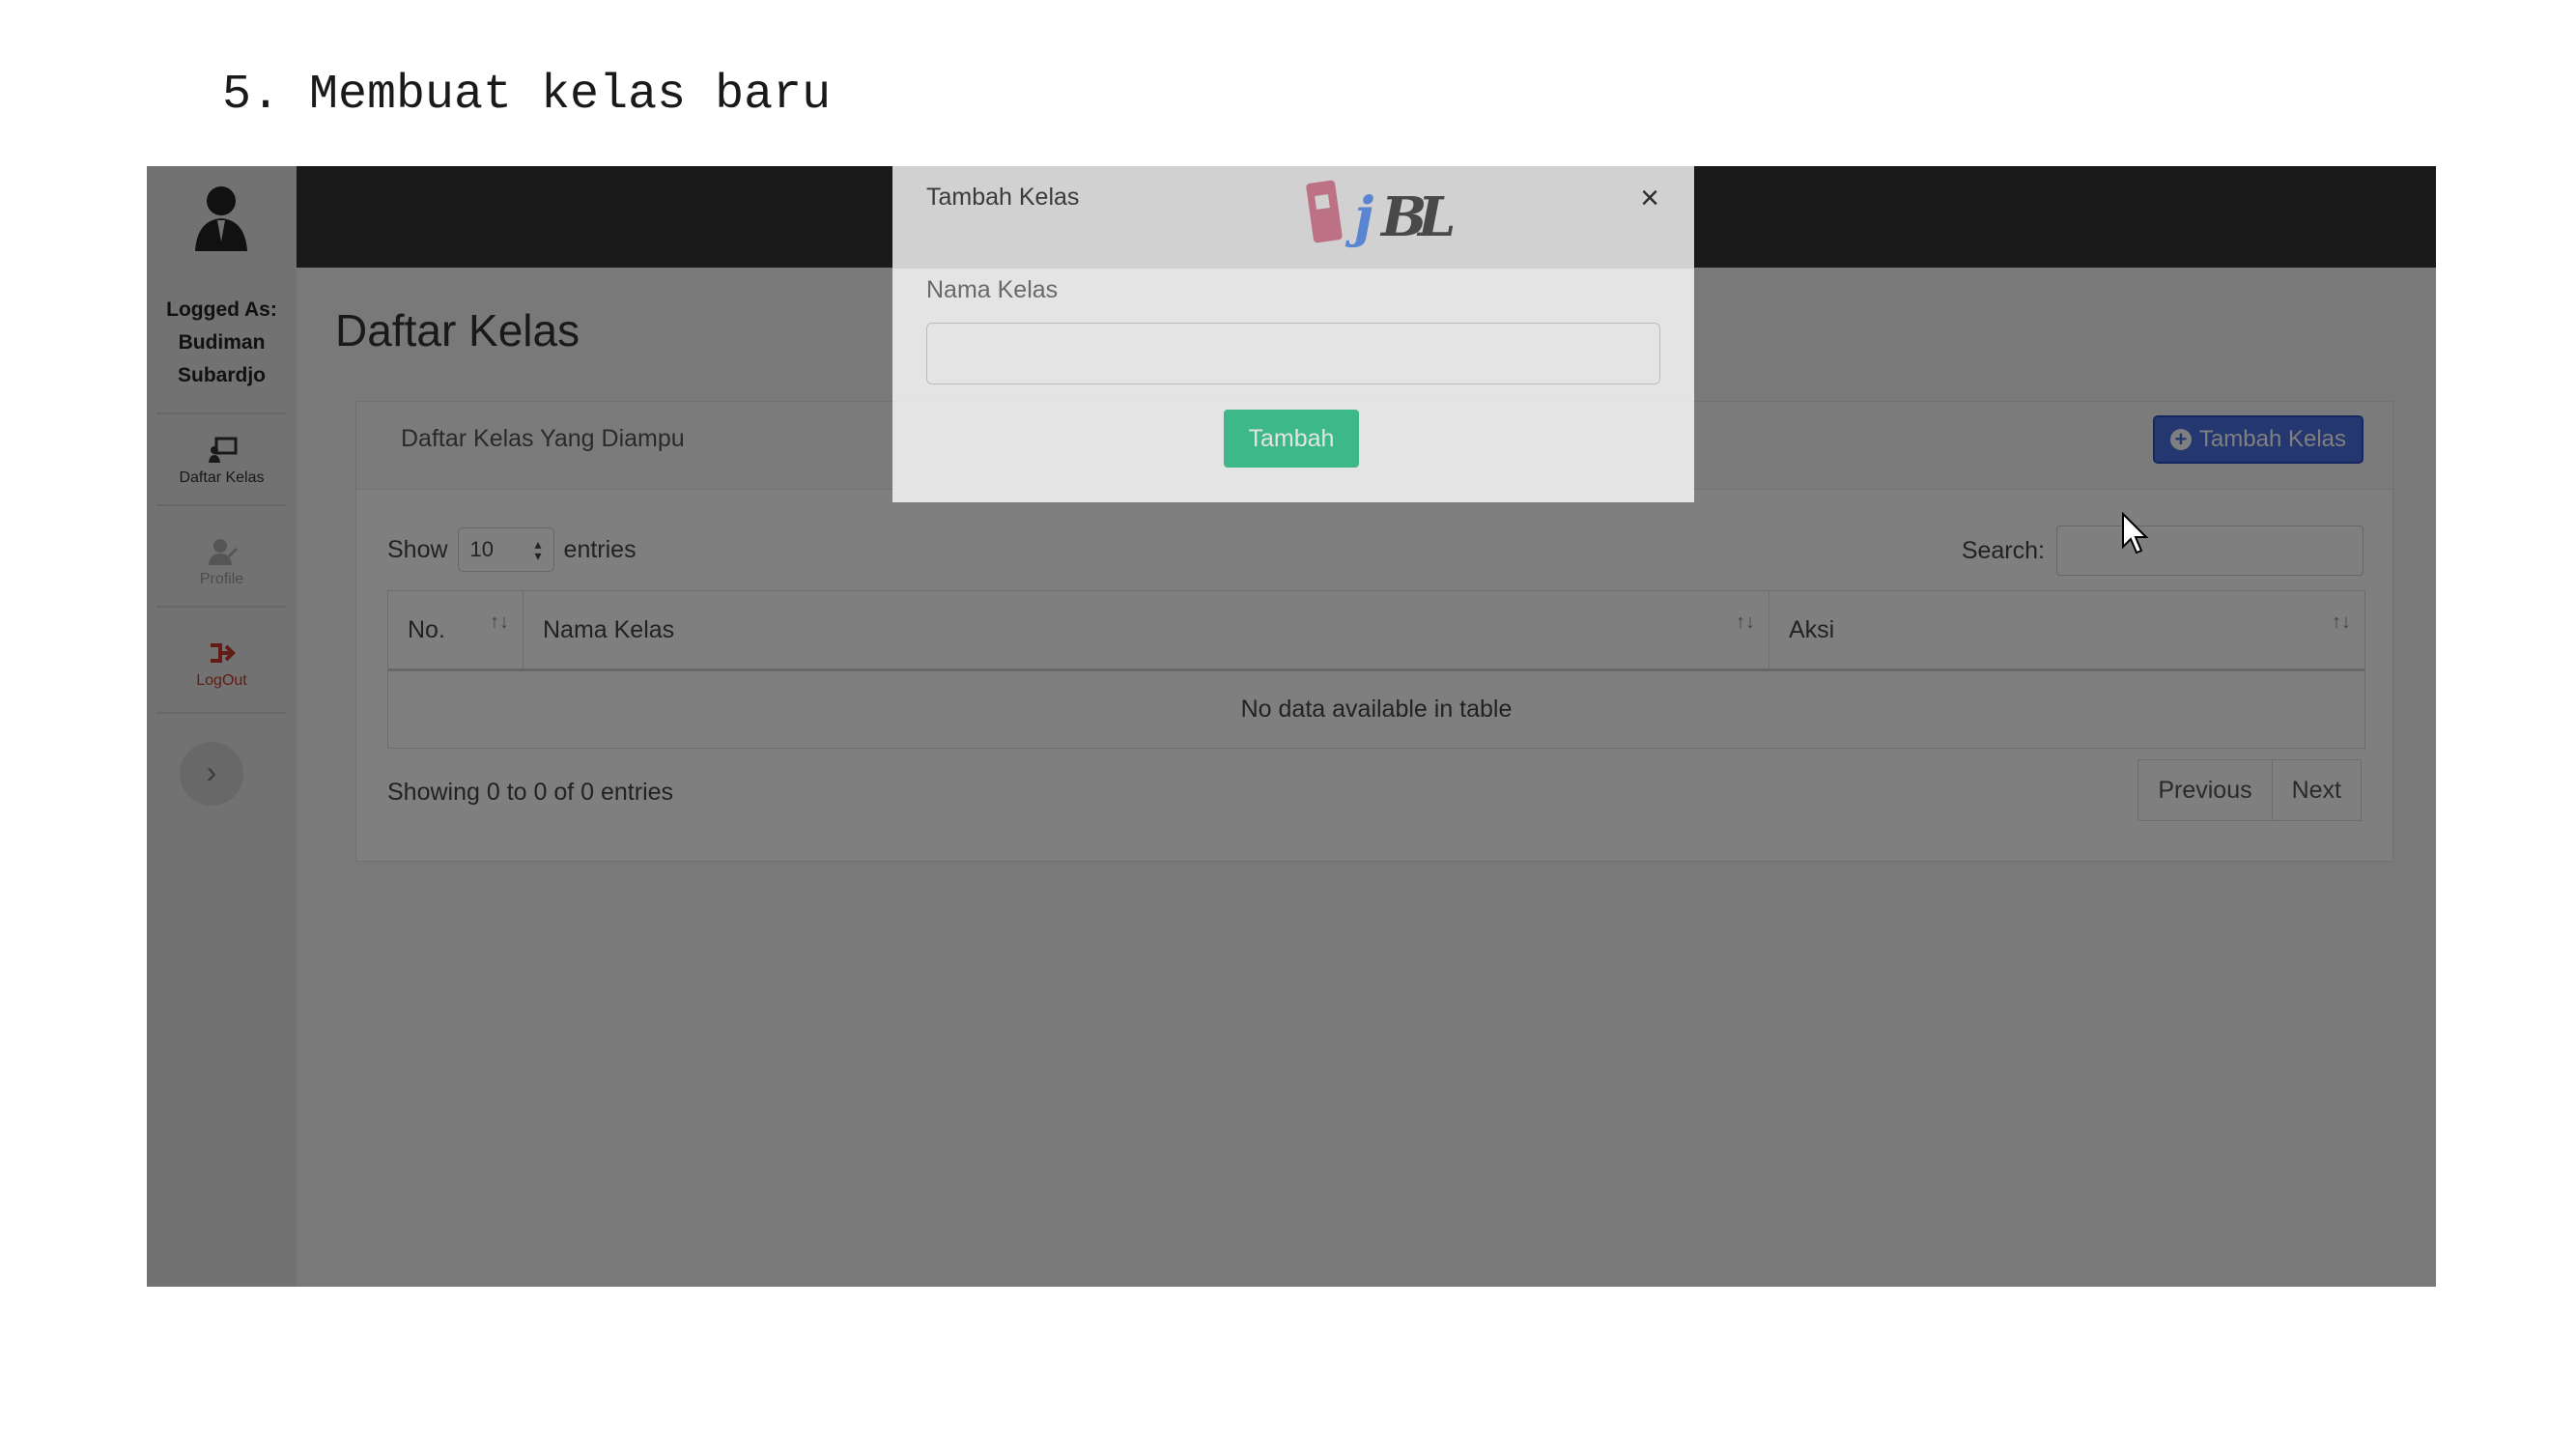 The width and height of the screenshot is (2576, 1449). Describe the element at coordinates (992, 289) in the screenshot. I see `nama-kelas-label: Nama Kelas` at that location.